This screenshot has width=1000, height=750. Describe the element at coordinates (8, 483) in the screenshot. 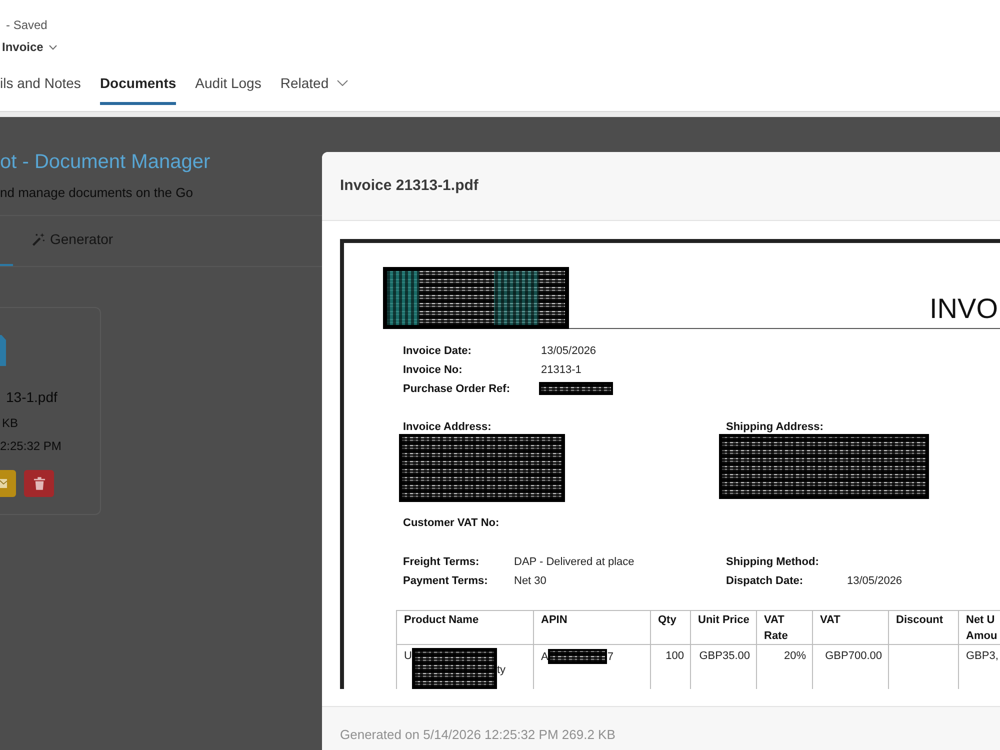

I see `email-button` at that location.